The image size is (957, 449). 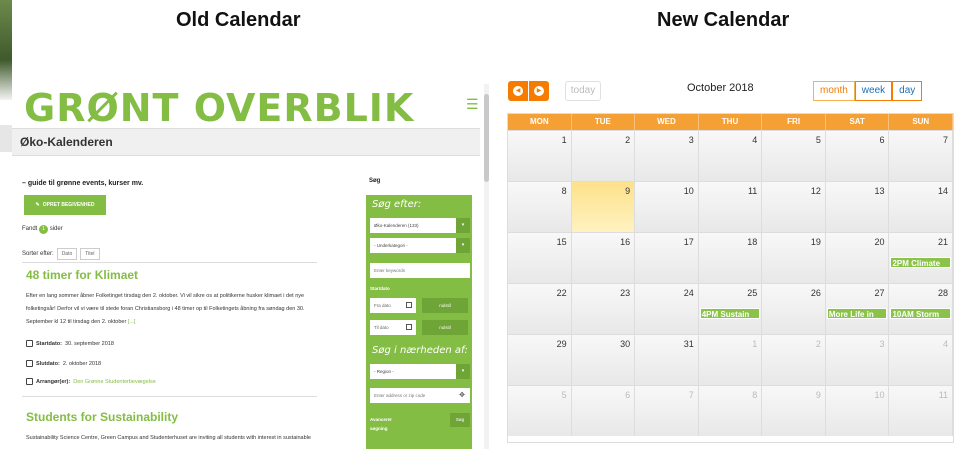 What do you see at coordinates (667, 258) in the screenshot?
I see `day-cell: 17` at bounding box center [667, 258].